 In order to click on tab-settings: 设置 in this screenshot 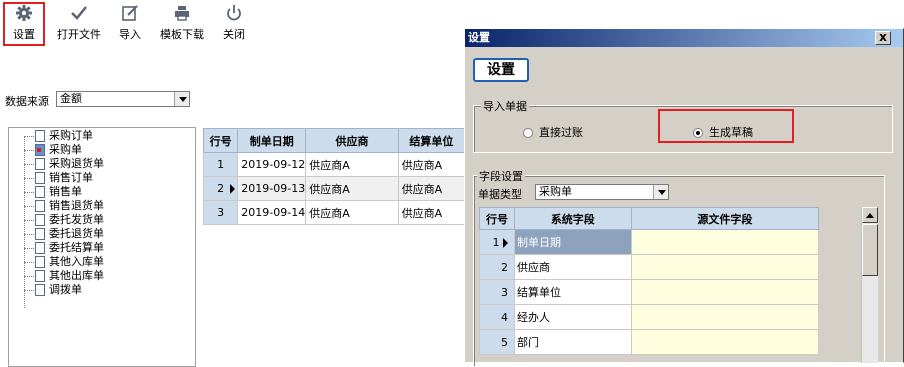, I will do `click(501, 70)`.